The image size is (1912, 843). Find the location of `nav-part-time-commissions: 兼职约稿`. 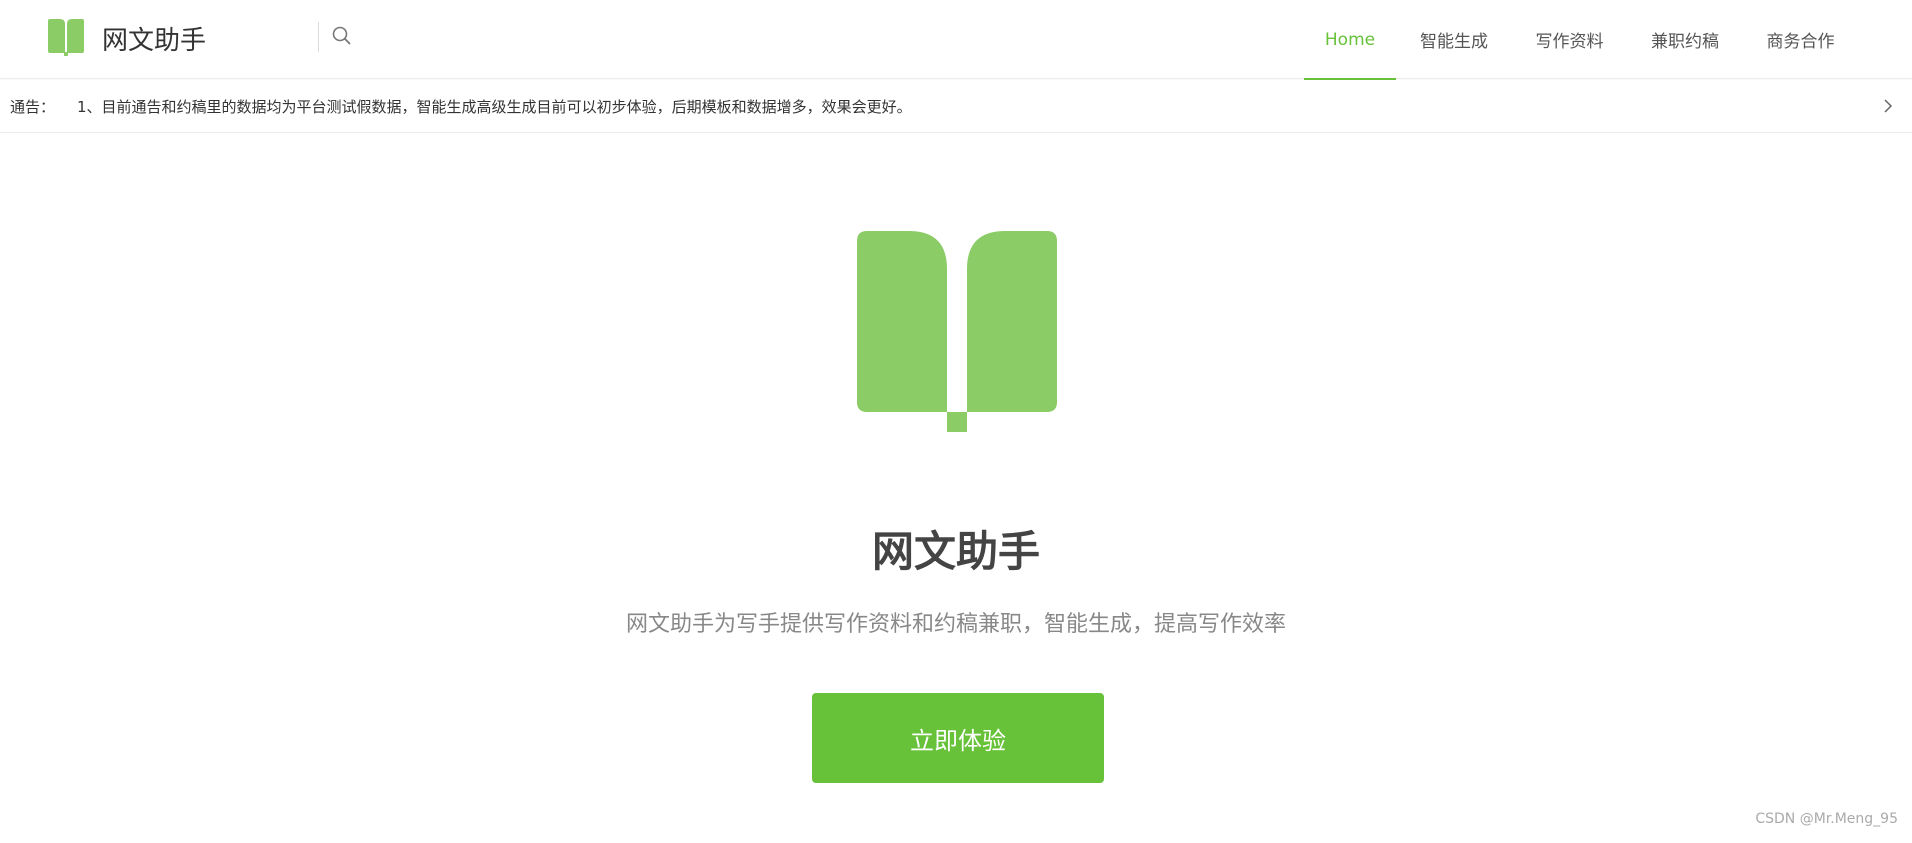

nav-part-time-commissions: 兼职约稿 is located at coordinates (1685, 39).